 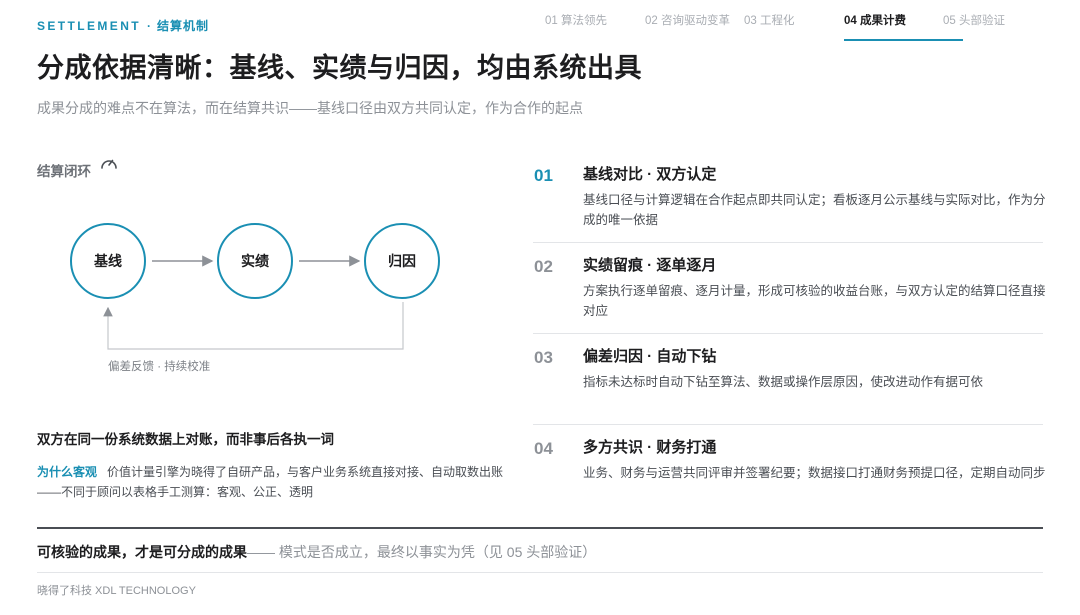 I want to click on tab-02: 02 咨询驱动变革, so click(x=694, y=25).